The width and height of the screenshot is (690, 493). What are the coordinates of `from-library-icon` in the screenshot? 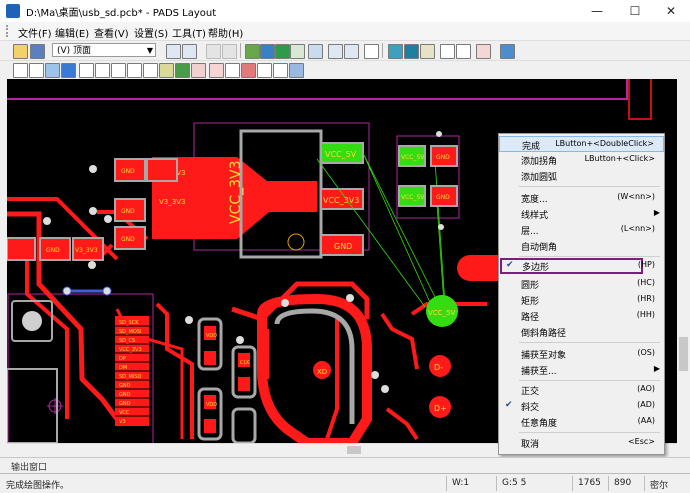 It's located at (232, 70).